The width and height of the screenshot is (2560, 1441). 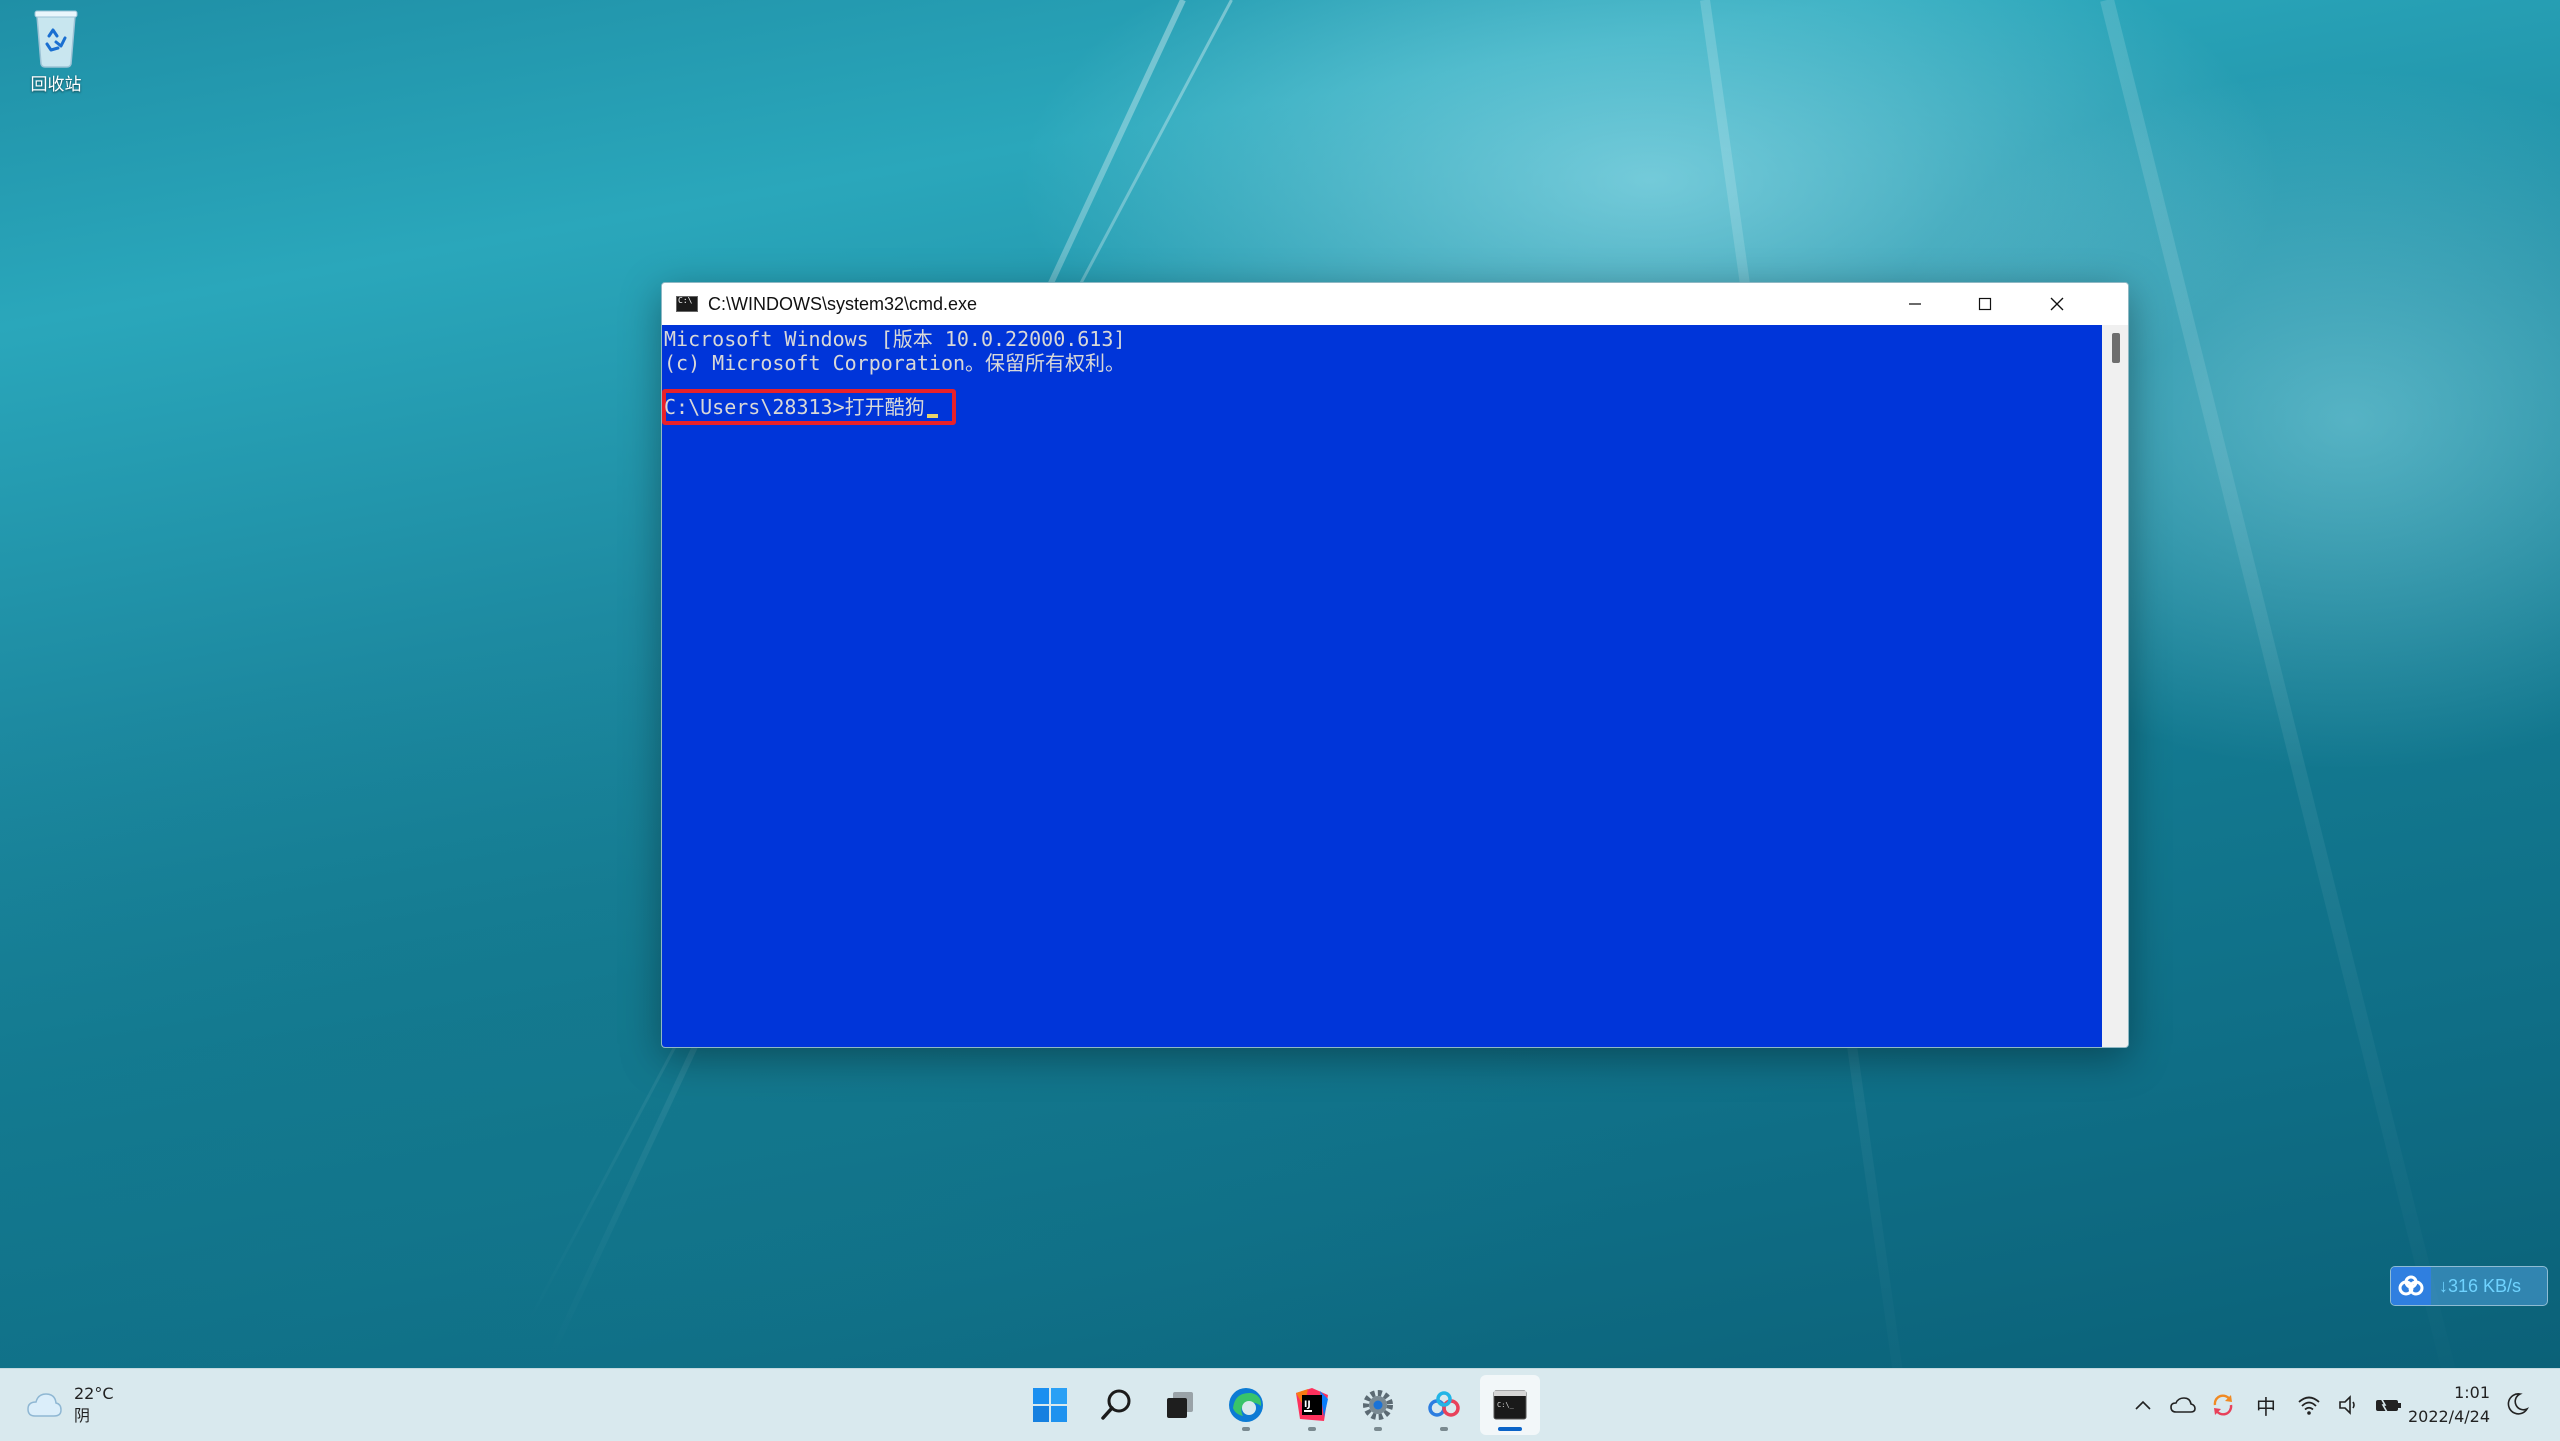 I want to click on network-speed-widget: ↓316 KB/s, so click(x=2469, y=1286).